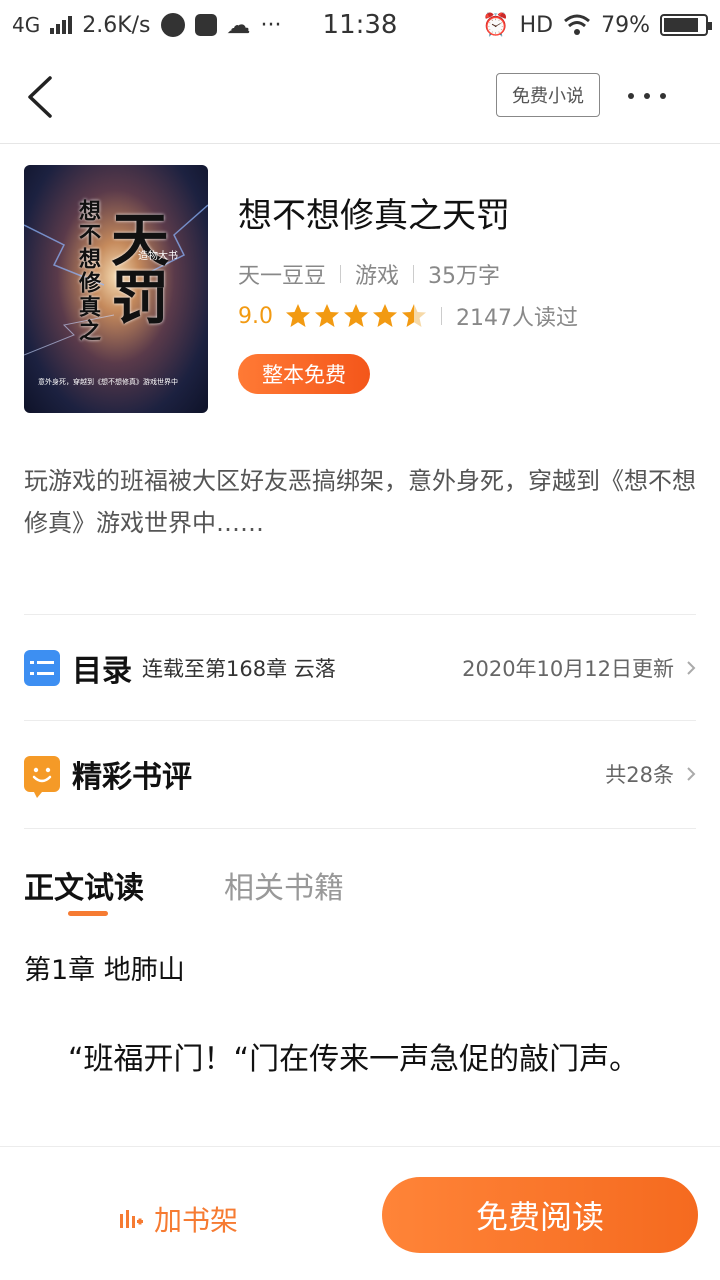 This screenshot has width=720, height=1280. What do you see at coordinates (116, 25) in the screenshot?
I see `network-speed: 2.6K/s` at bounding box center [116, 25].